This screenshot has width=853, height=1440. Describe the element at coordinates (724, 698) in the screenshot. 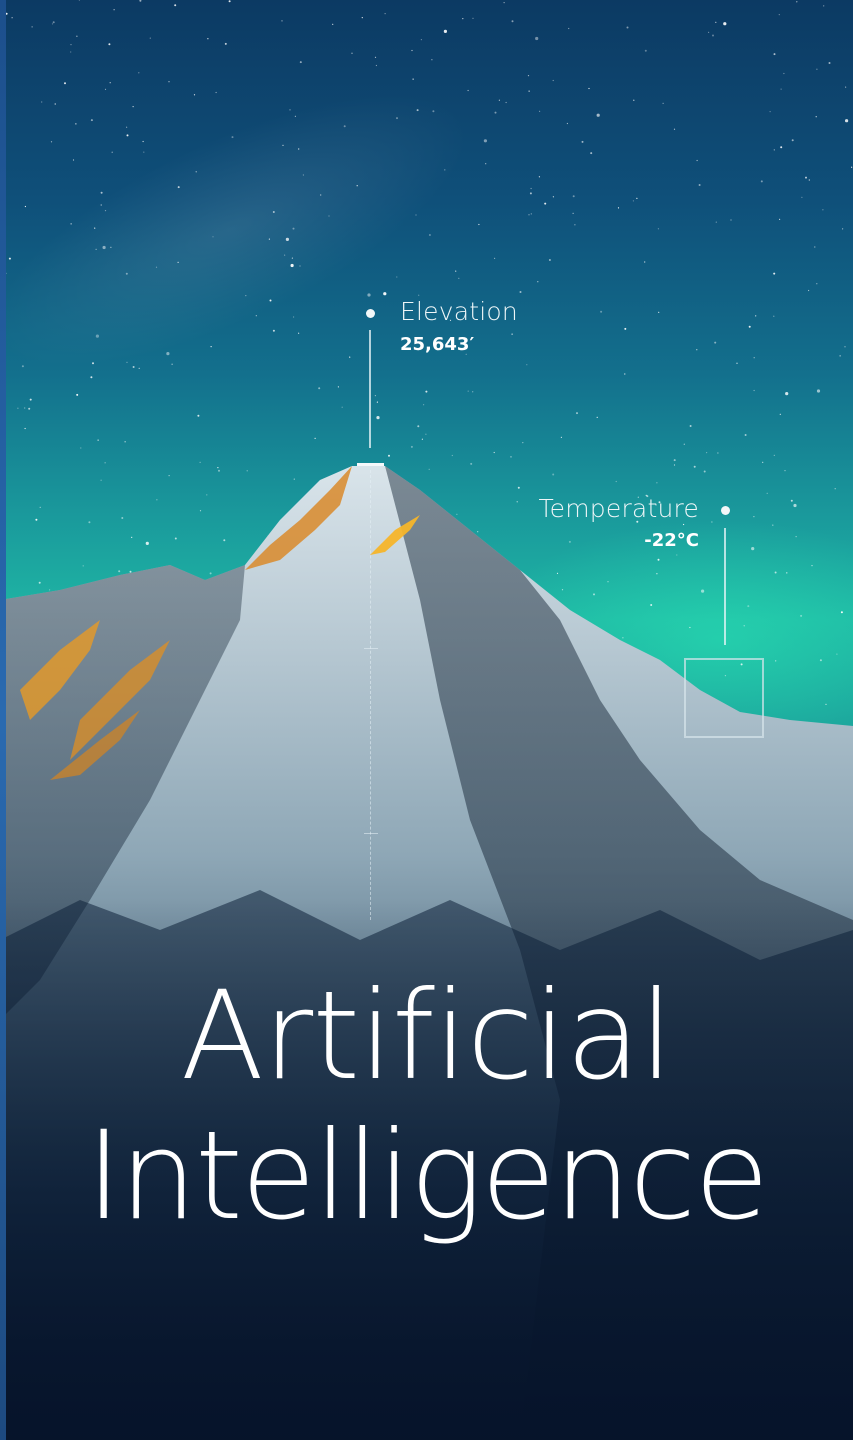

I see `temperature-target-box` at that location.